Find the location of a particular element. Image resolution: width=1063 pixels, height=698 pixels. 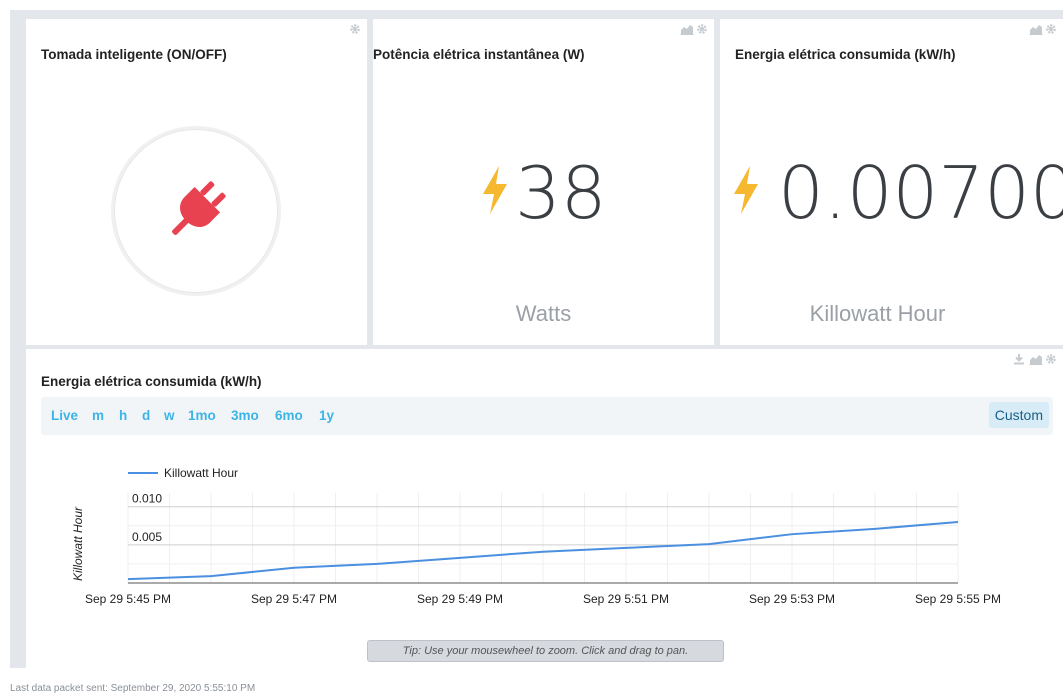

range-day: d is located at coordinates (146, 415).